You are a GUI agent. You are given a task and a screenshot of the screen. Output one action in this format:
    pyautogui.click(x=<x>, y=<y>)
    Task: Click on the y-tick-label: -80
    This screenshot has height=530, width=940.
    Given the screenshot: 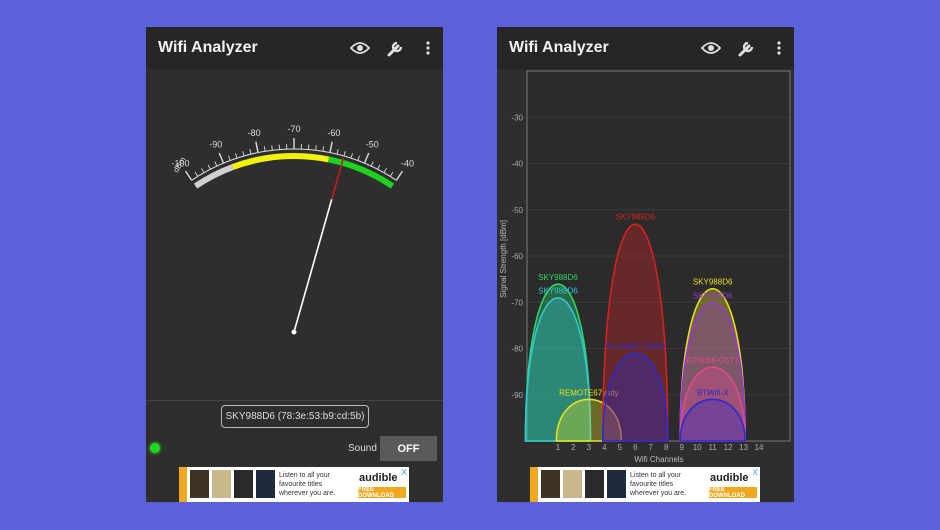 What is the action you would take?
    pyautogui.click(x=517, y=349)
    